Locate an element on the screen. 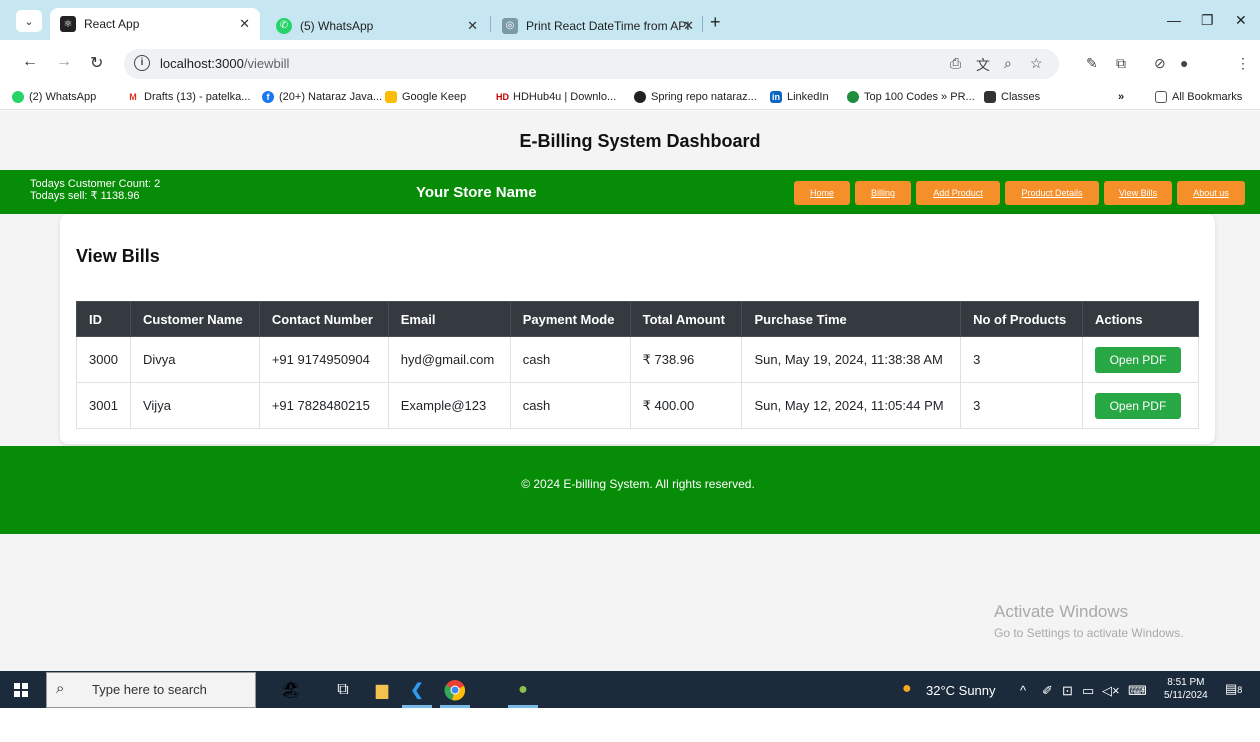 Image resolution: width=1260 pixels, height=742 pixels. forward-icon: → is located at coordinates (64, 62).